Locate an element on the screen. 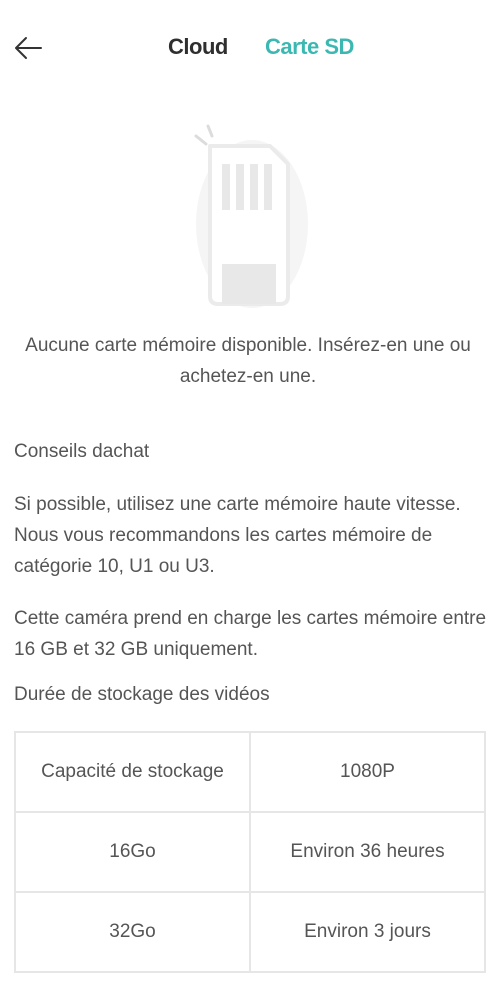 The image size is (496, 992). table-cell-capacity: 32Go is located at coordinates (132, 932).